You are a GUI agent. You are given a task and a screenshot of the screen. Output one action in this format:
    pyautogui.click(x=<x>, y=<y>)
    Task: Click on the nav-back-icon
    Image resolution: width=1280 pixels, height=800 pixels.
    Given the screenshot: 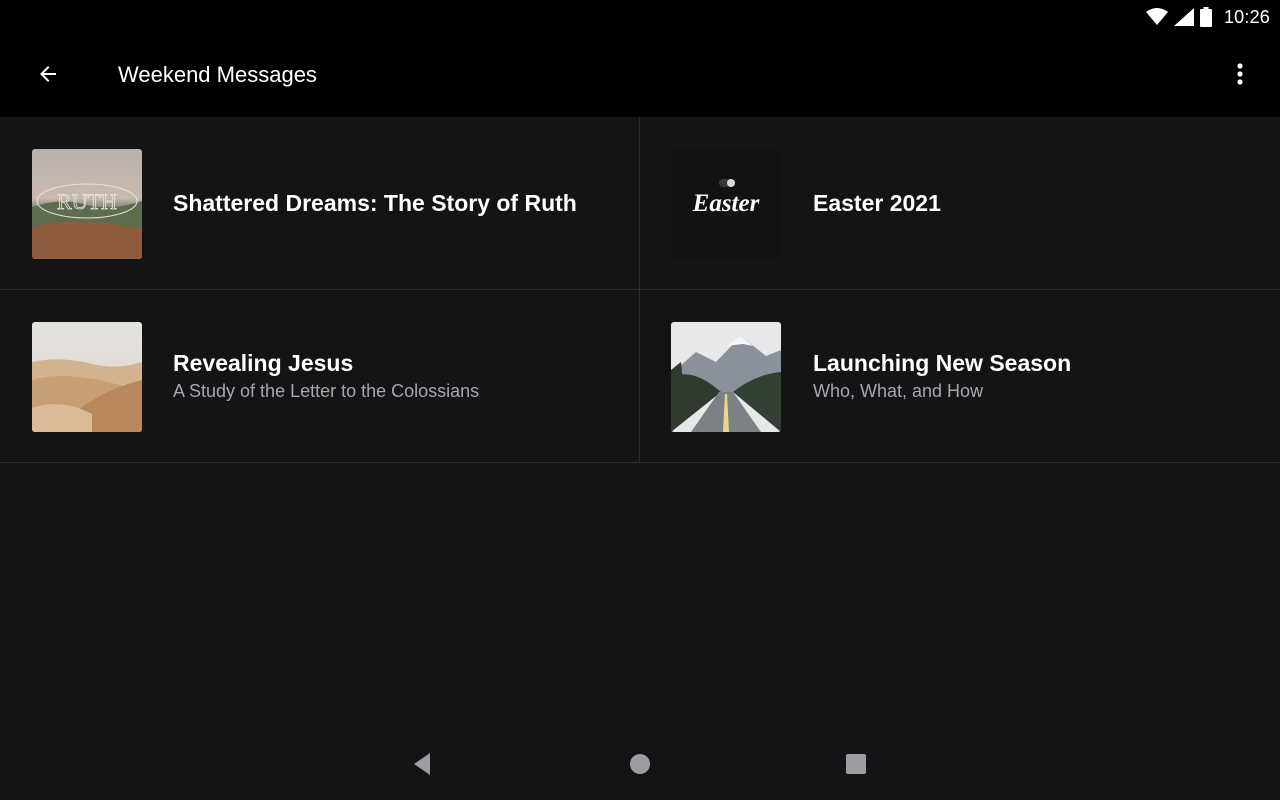 What is the action you would take?
    pyautogui.click(x=422, y=766)
    